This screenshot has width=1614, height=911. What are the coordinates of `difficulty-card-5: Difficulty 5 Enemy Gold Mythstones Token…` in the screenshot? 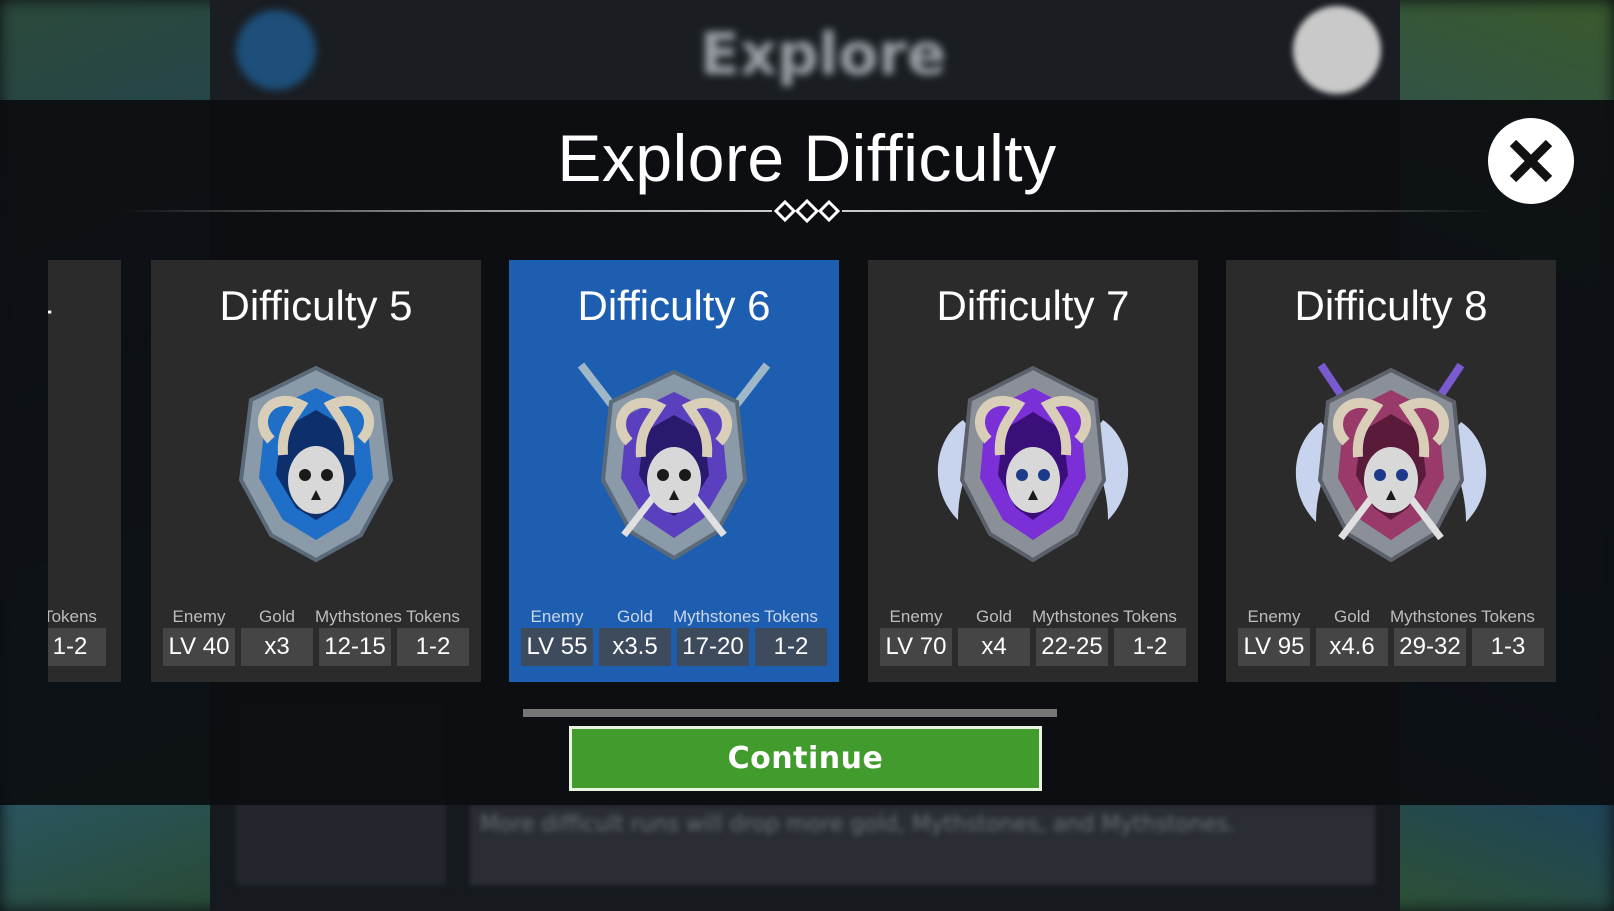 It's located at (316, 471).